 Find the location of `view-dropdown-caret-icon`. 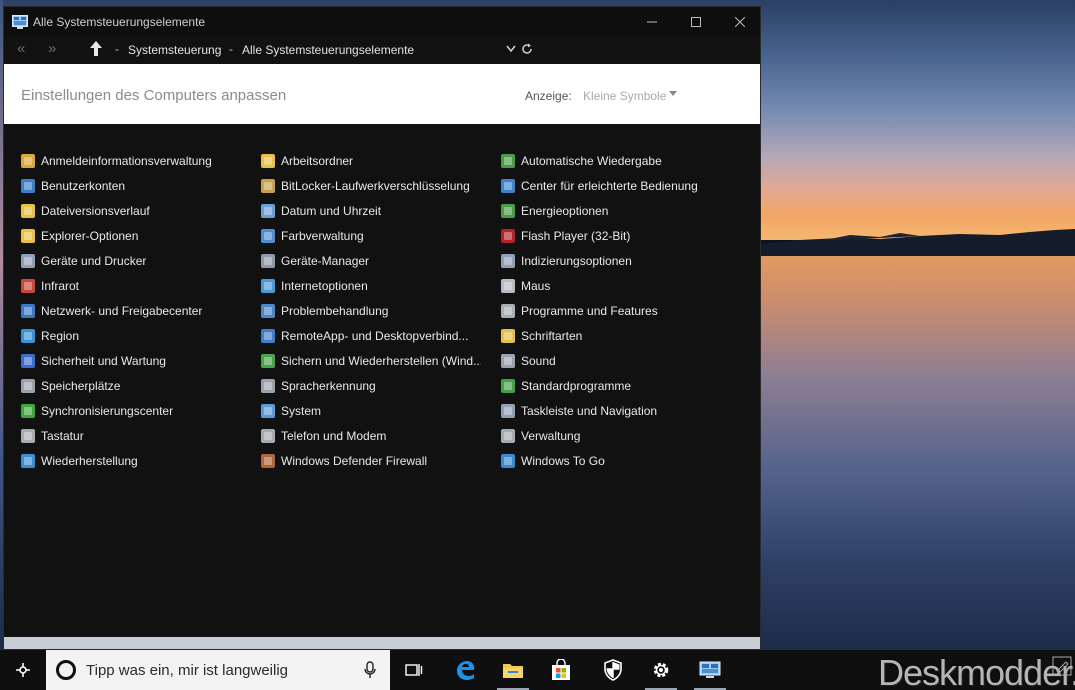

view-dropdown-caret-icon is located at coordinates (673, 93).